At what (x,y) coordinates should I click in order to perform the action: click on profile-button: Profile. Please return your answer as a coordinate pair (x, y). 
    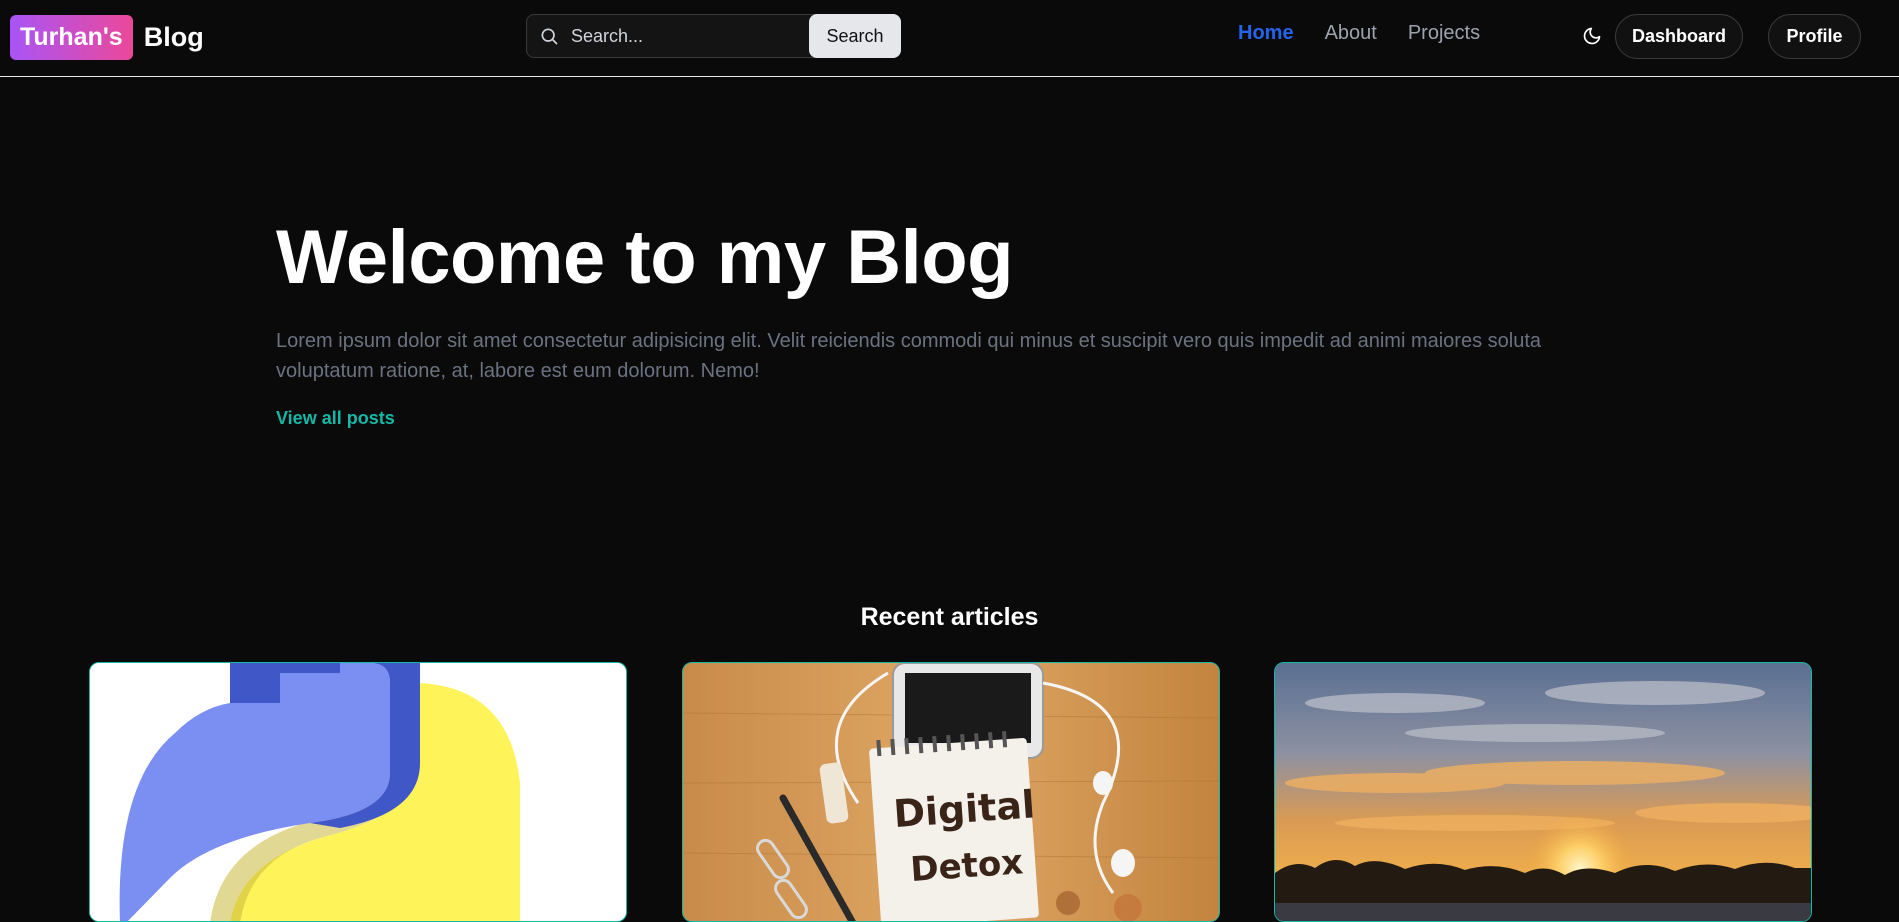
    Looking at the image, I should click on (1814, 36).